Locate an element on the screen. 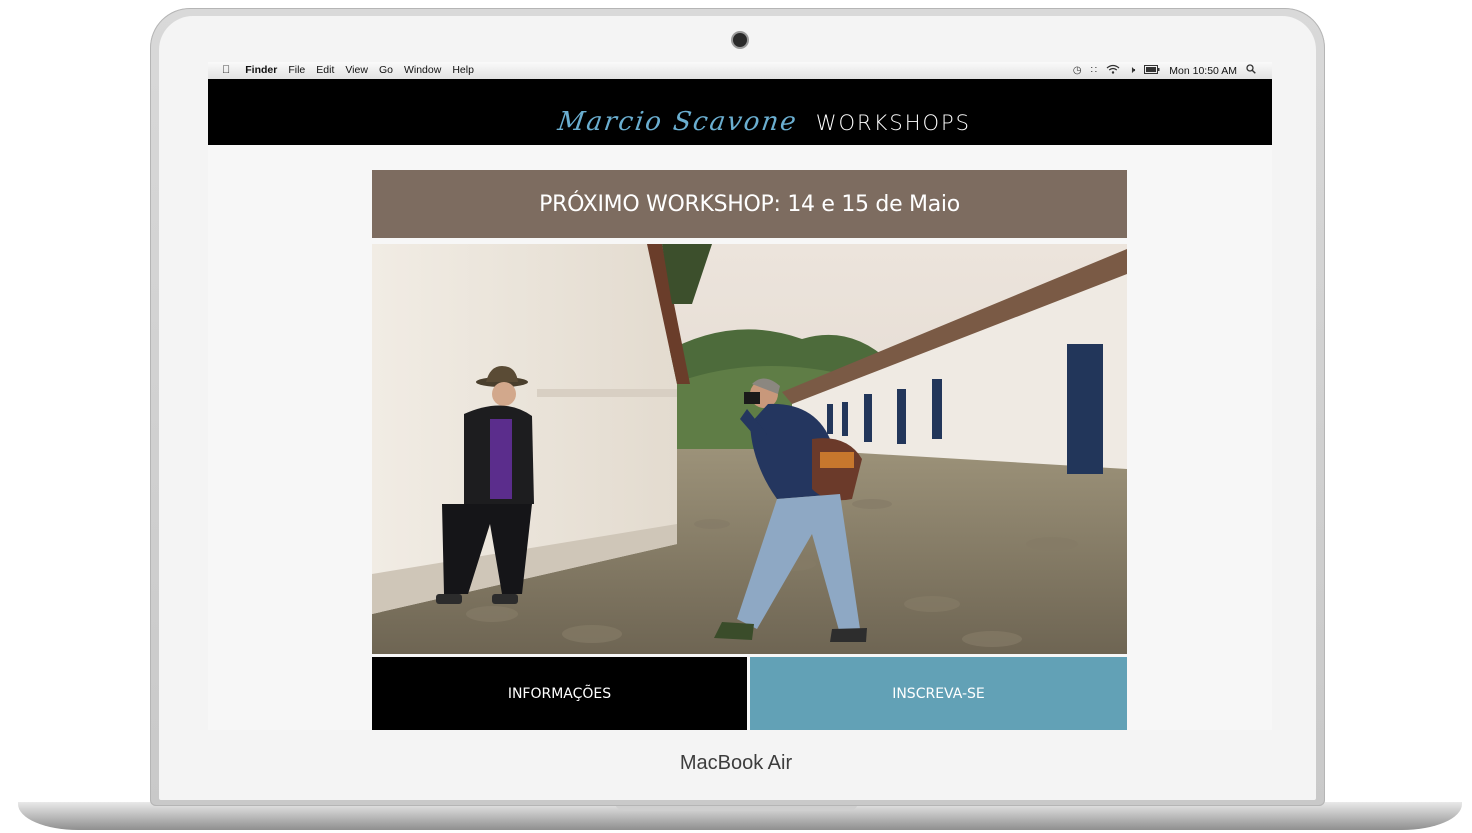 Image resolution: width=1472 pixels, height=833 pixels. spotlight-search-icon is located at coordinates (1251, 70).